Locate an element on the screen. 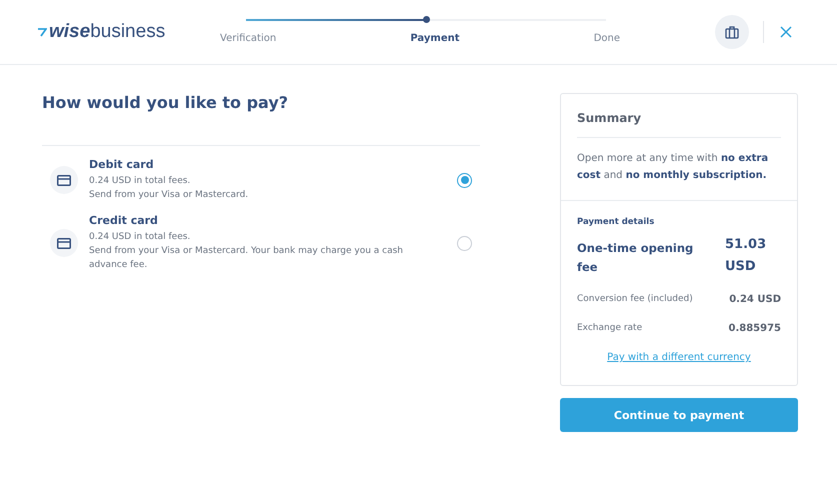 The height and width of the screenshot is (480, 837). logo-icon is located at coordinates (42, 32).